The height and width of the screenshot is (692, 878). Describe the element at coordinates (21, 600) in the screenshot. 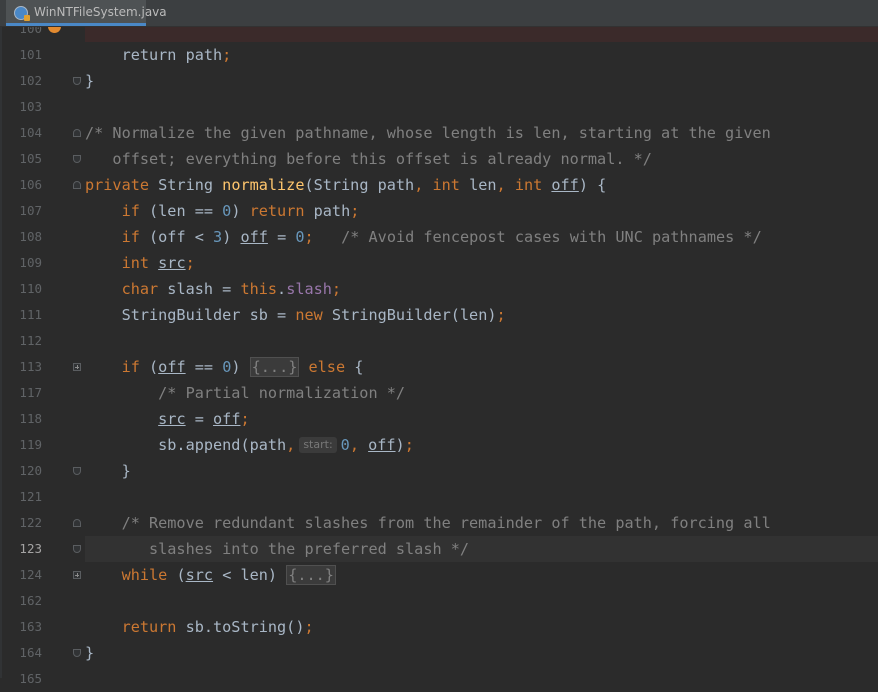

I see `line-number: 162` at that location.